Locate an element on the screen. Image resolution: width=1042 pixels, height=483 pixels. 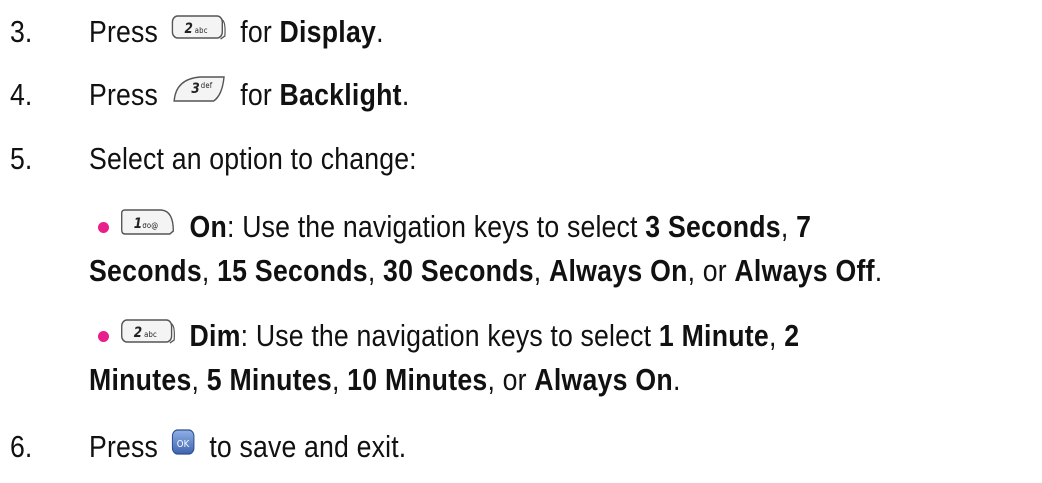
step-3-target: Display is located at coordinates (328, 31).